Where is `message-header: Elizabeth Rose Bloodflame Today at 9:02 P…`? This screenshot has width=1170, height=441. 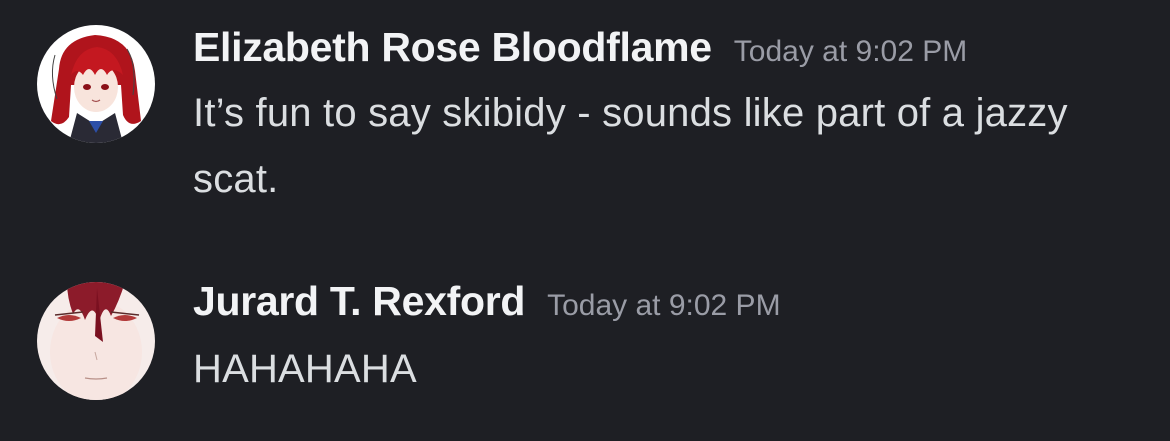
message-header: Elizabeth Rose Bloodflame Today at 9:02 P… is located at coordinates (580, 47).